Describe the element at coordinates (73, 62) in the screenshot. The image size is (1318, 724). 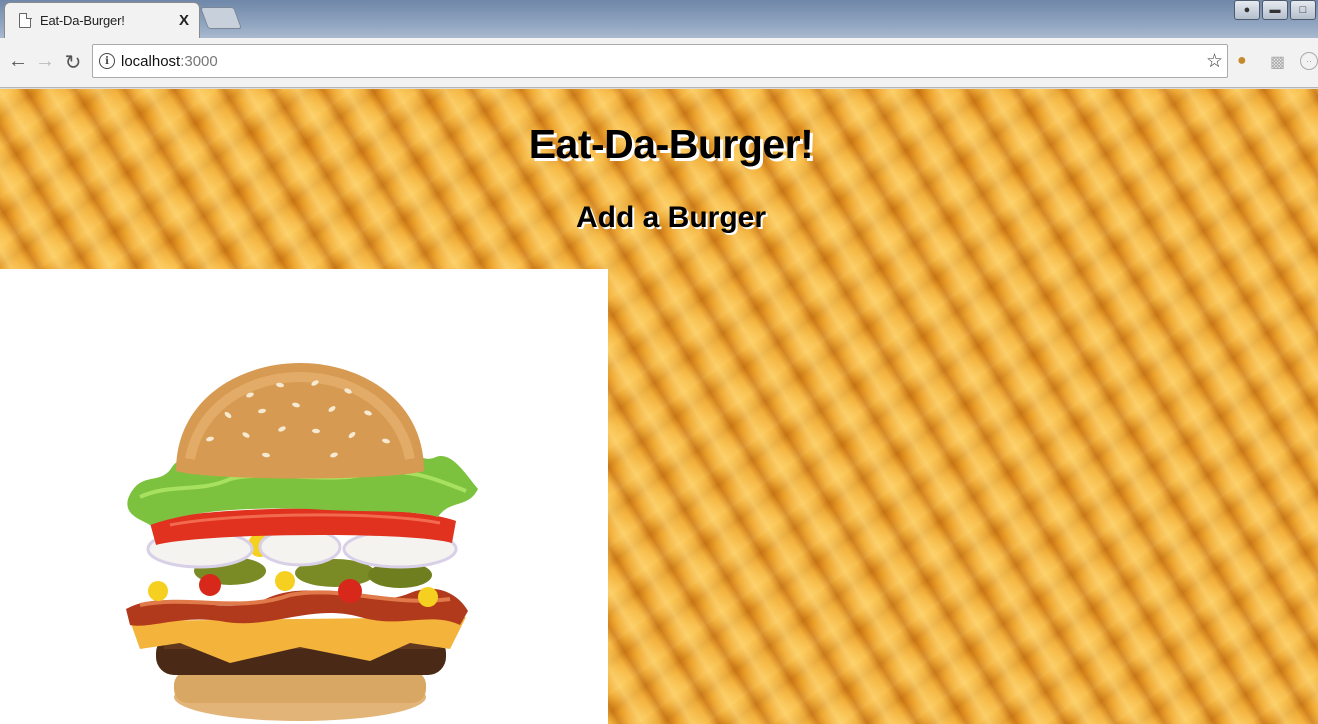
I see `reload-icon: ↻` at that location.